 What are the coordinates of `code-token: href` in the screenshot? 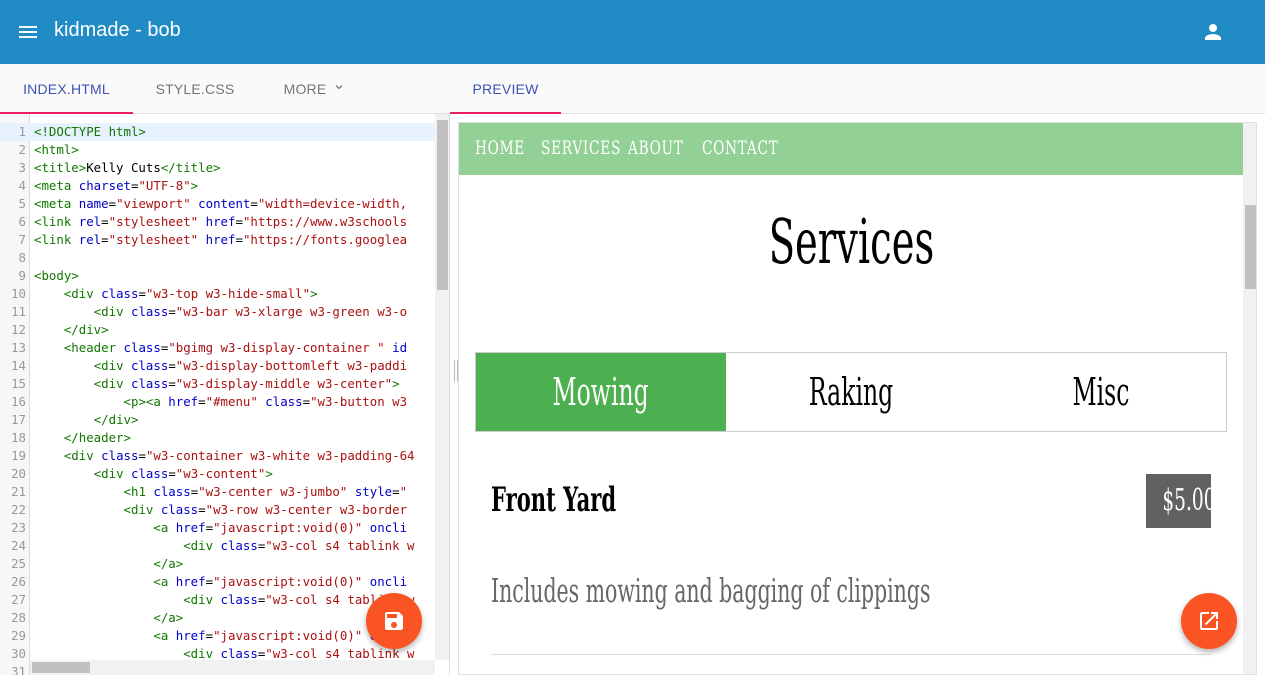 It's located at (183, 401).